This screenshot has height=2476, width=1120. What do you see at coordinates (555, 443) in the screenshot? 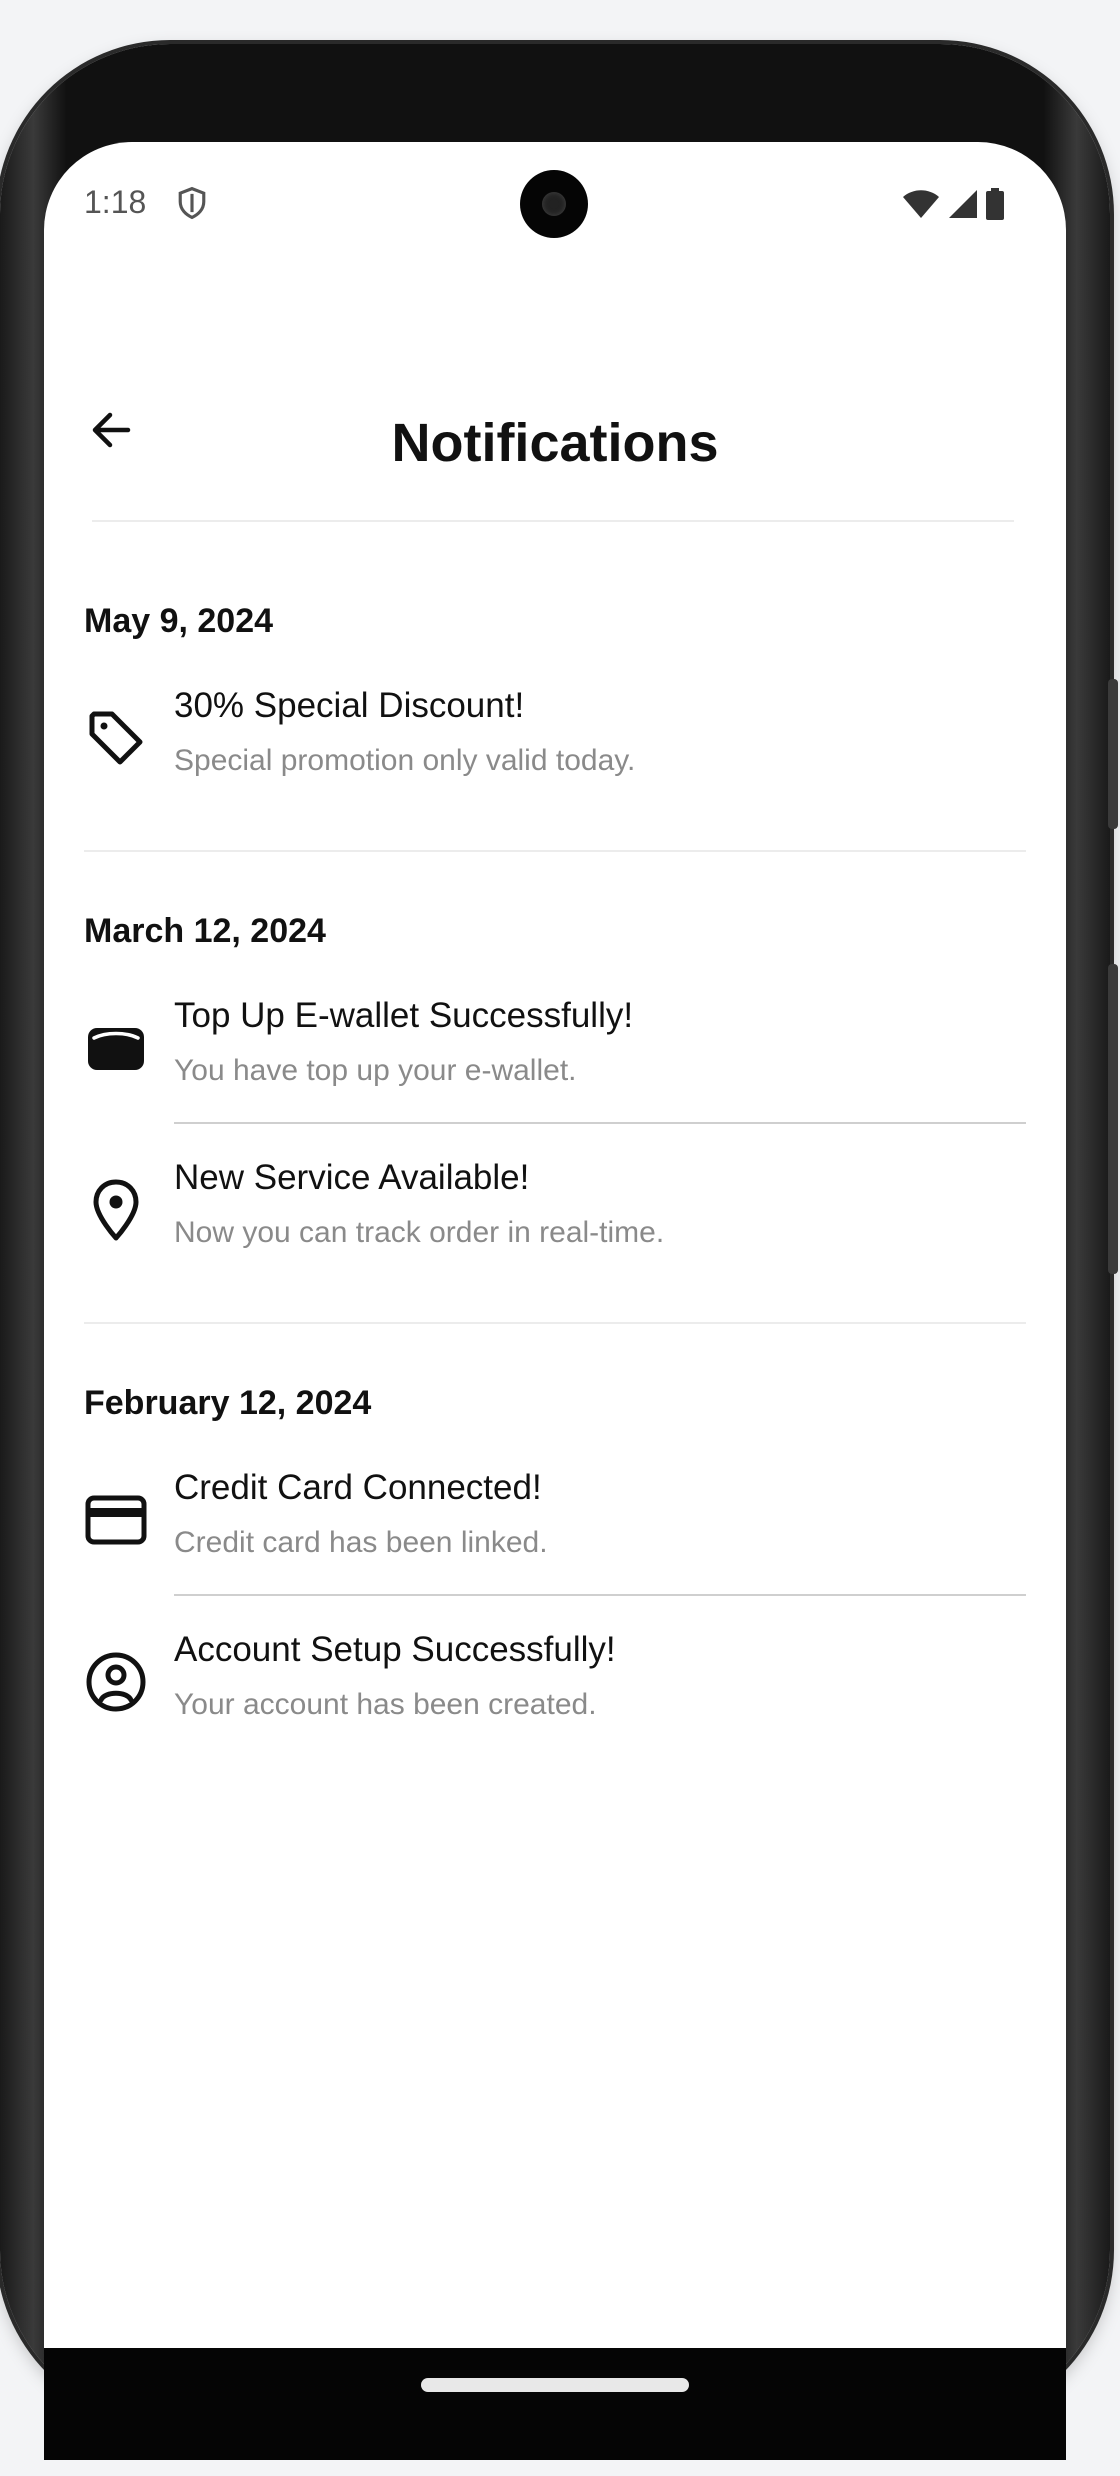
I see `page-title: Notifications` at bounding box center [555, 443].